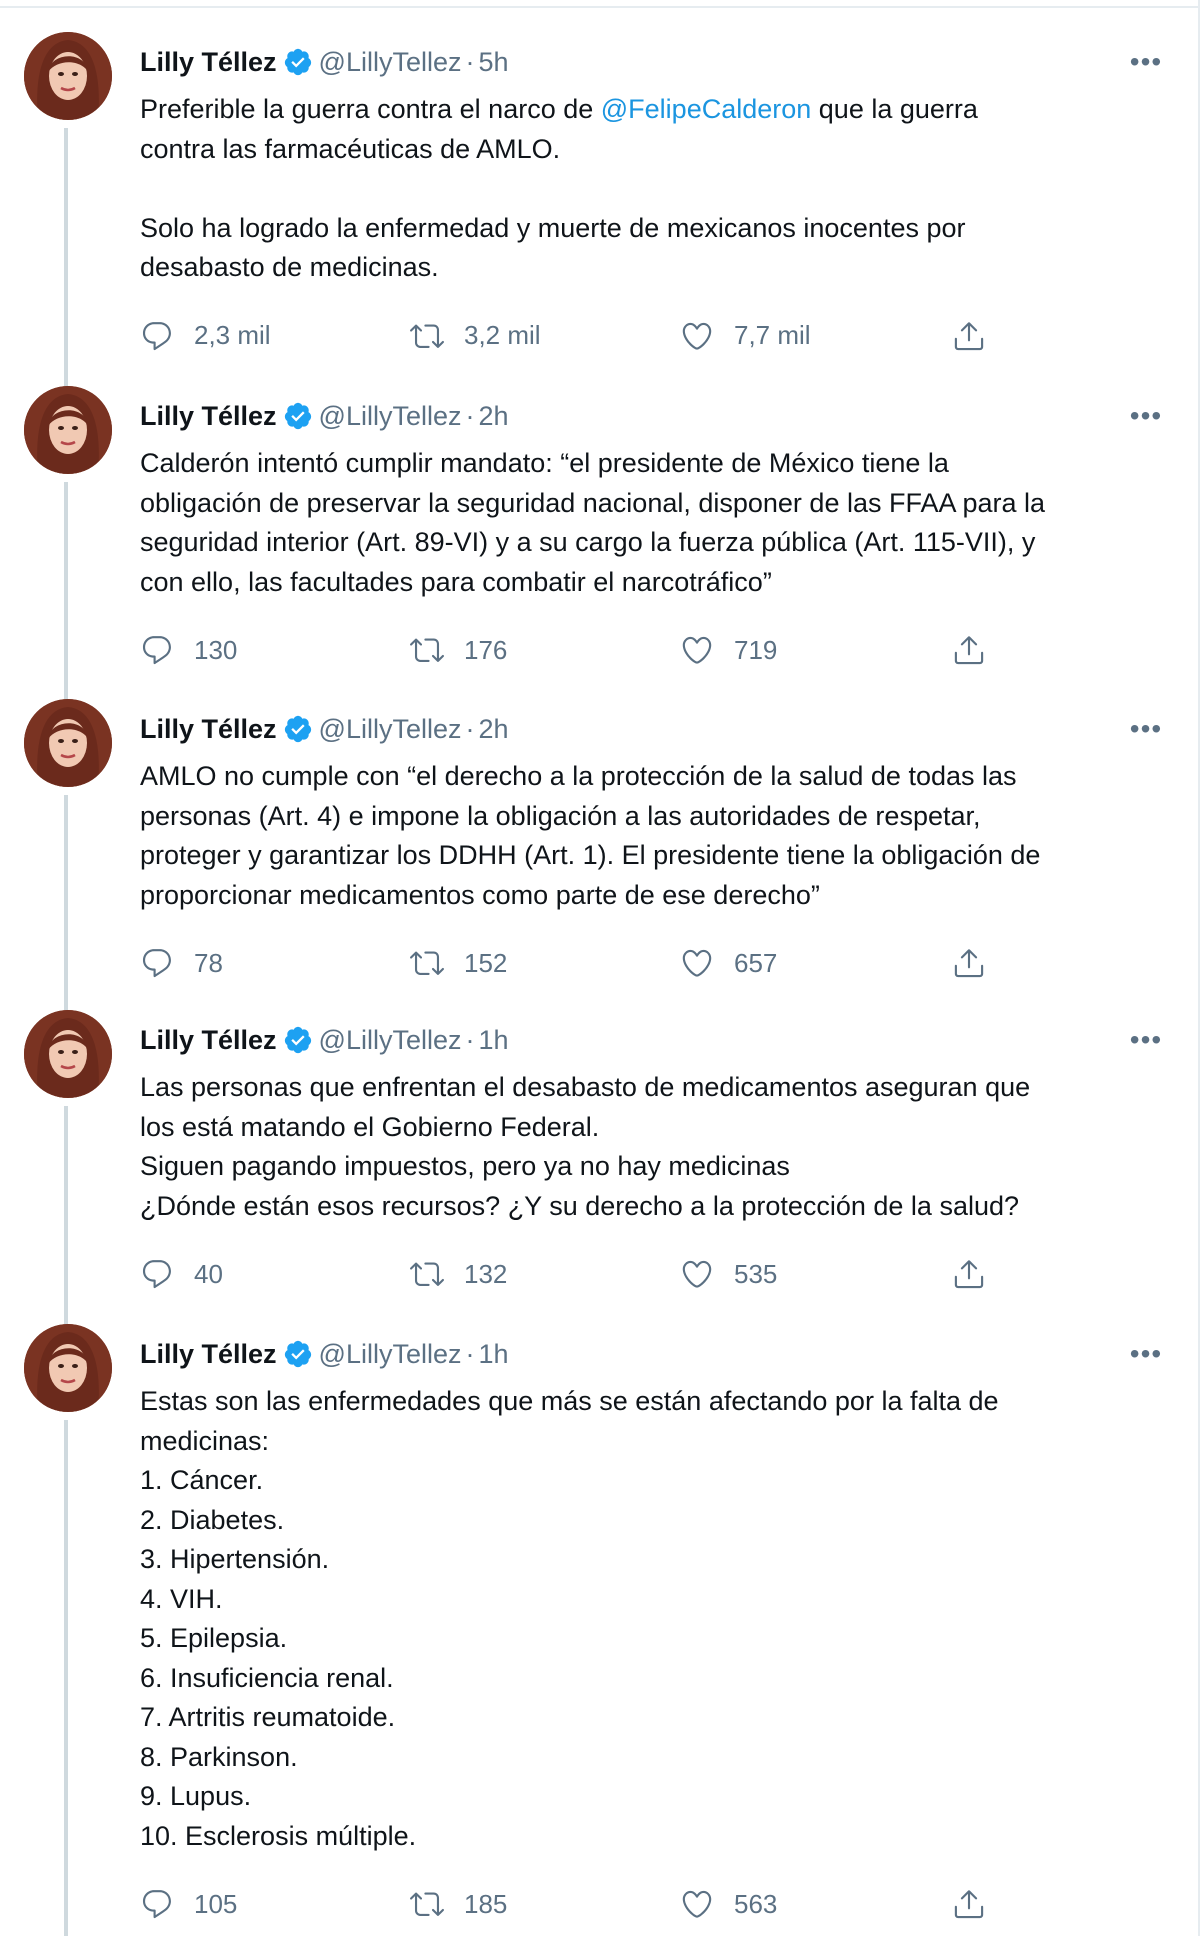  What do you see at coordinates (580, 650) in the screenshot?
I see `tweet-actions: 130 176 719` at bounding box center [580, 650].